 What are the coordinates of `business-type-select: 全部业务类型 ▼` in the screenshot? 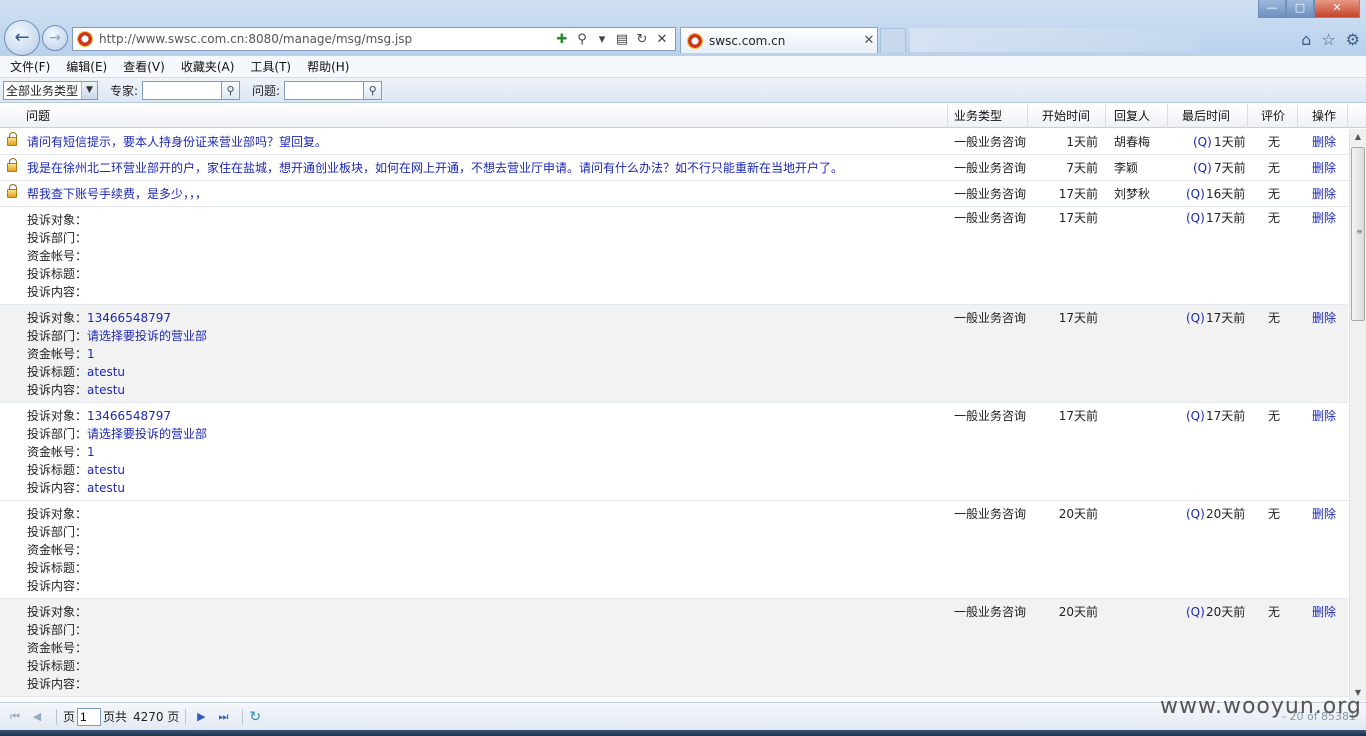 It's located at (50, 90).